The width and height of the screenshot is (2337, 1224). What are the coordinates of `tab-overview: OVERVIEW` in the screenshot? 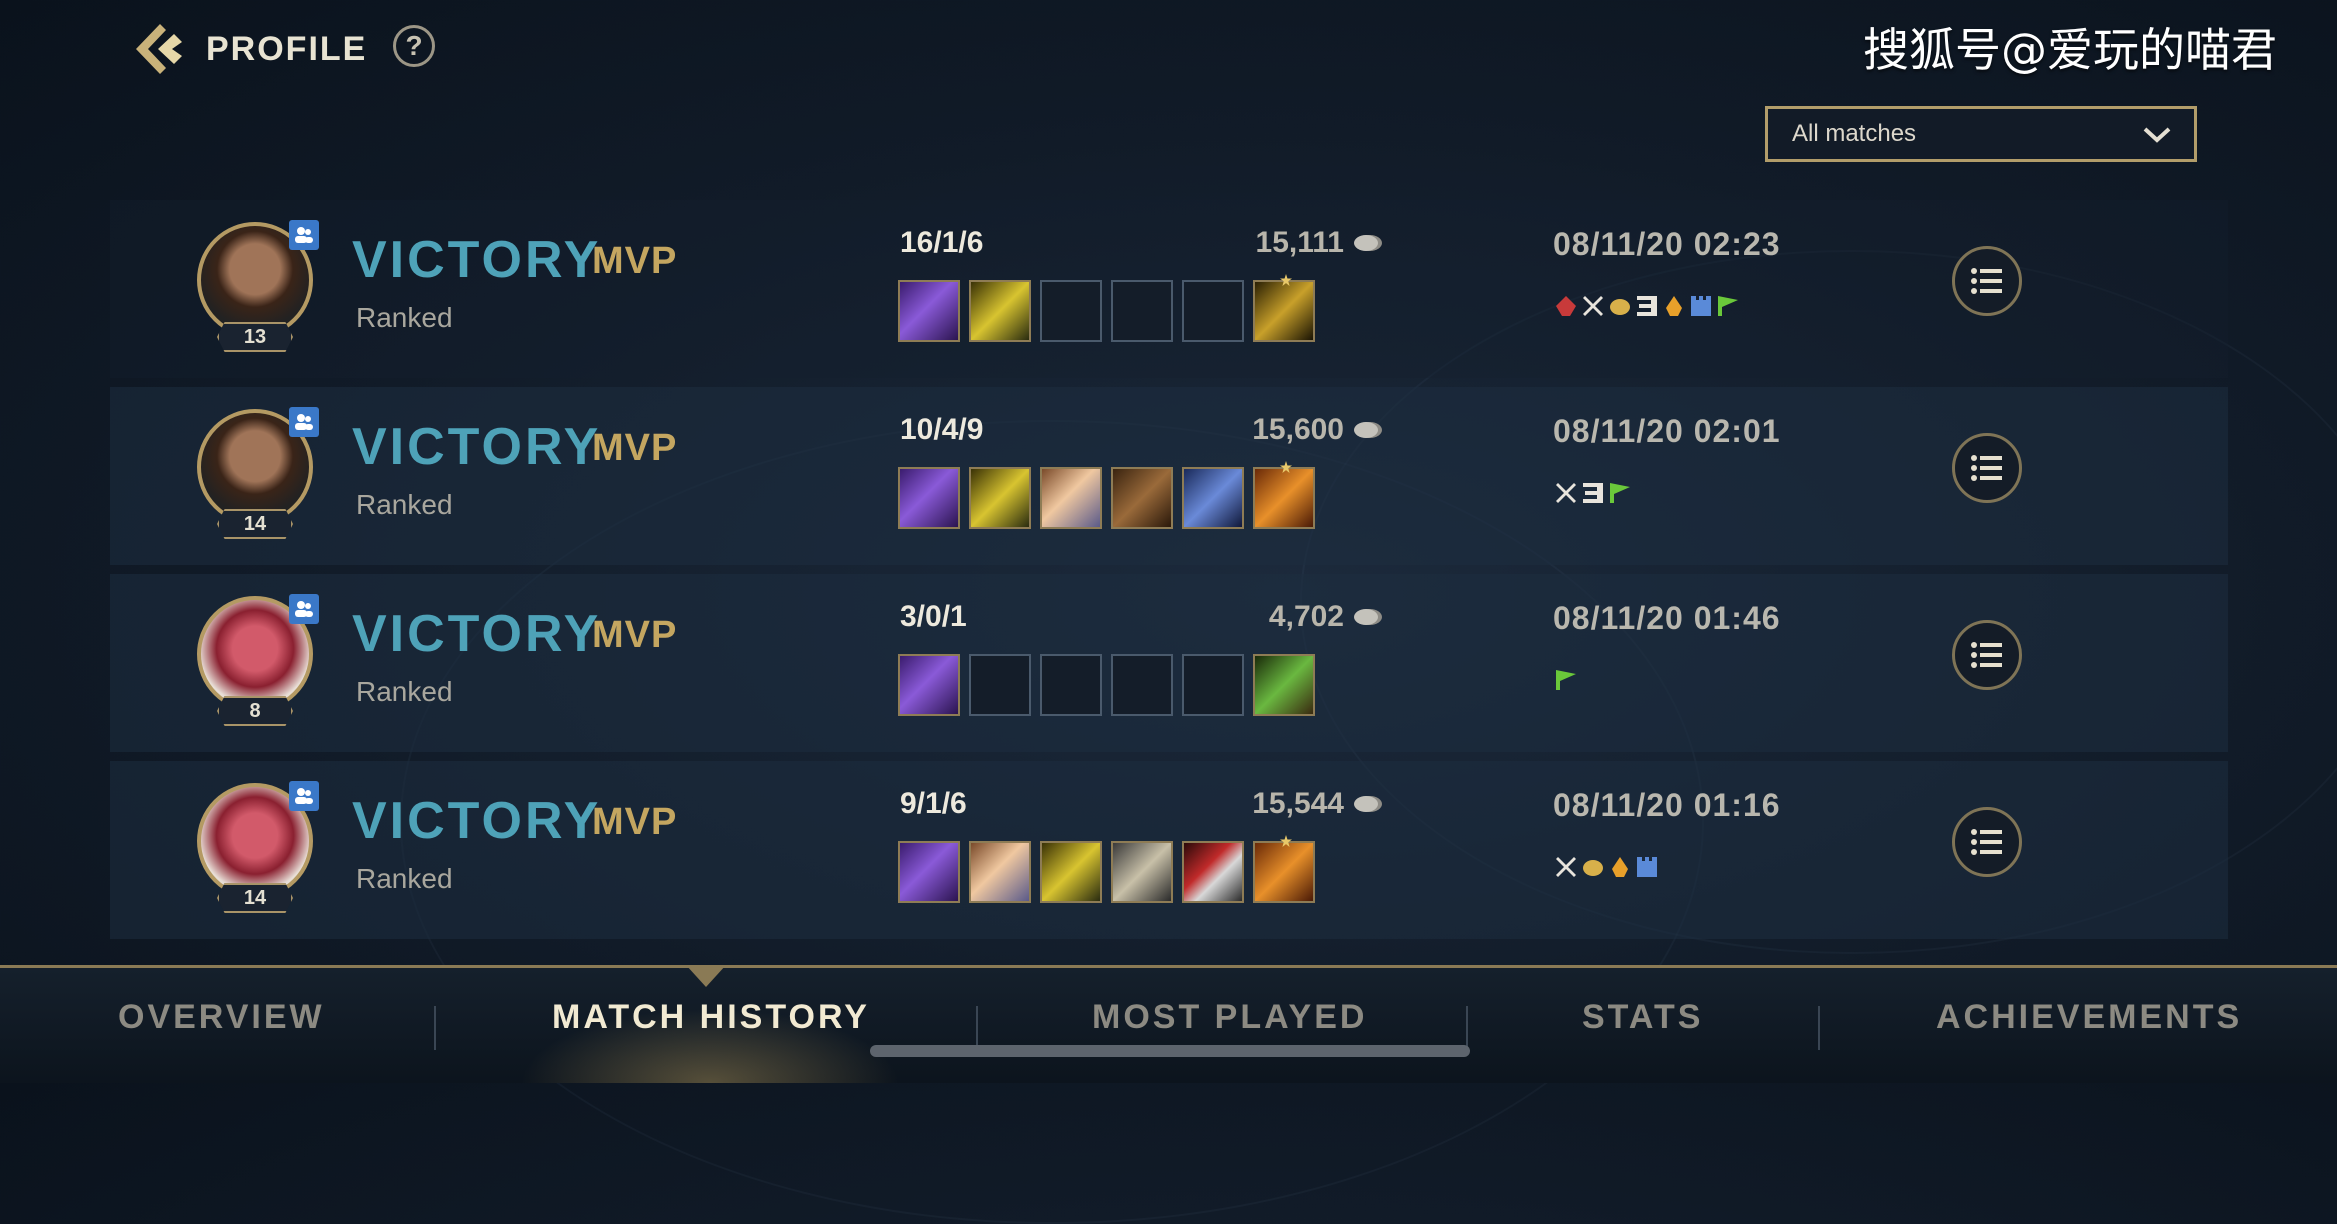 It's located at (221, 1017).